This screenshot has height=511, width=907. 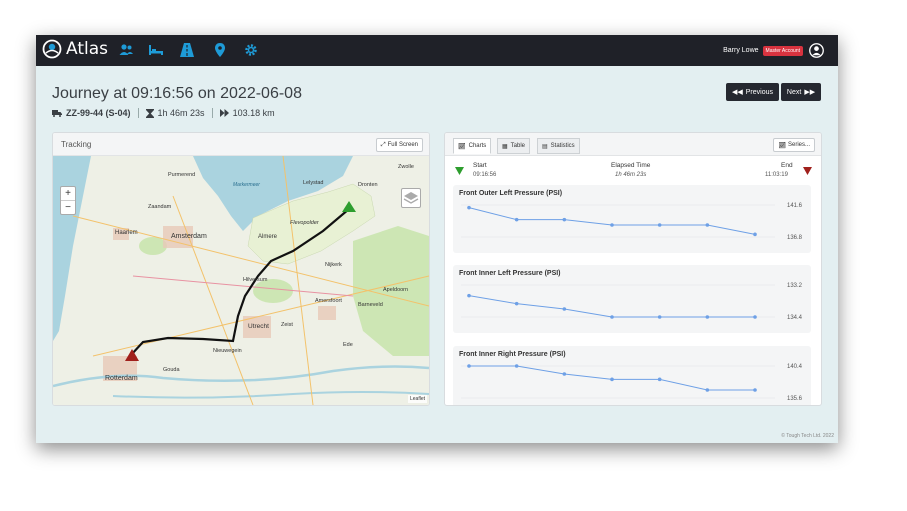 What do you see at coordinates (268, 237) in the screenshot?
I see `map-label-almere: Almere` at bounding box center [268, 237].